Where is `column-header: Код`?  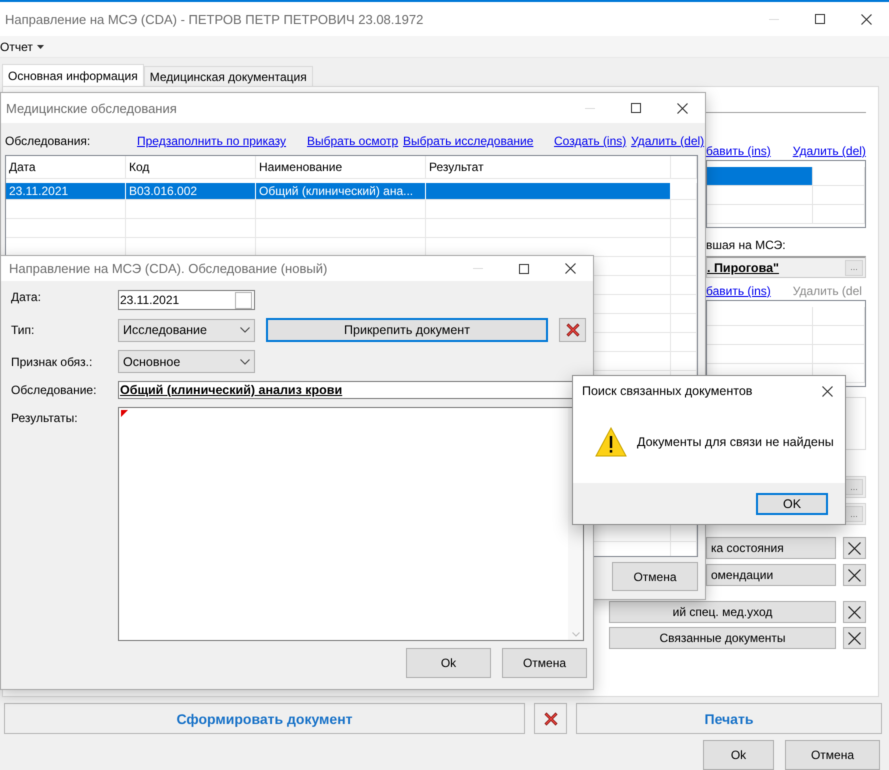 column-header: Код is located at coordinates (191, 167).